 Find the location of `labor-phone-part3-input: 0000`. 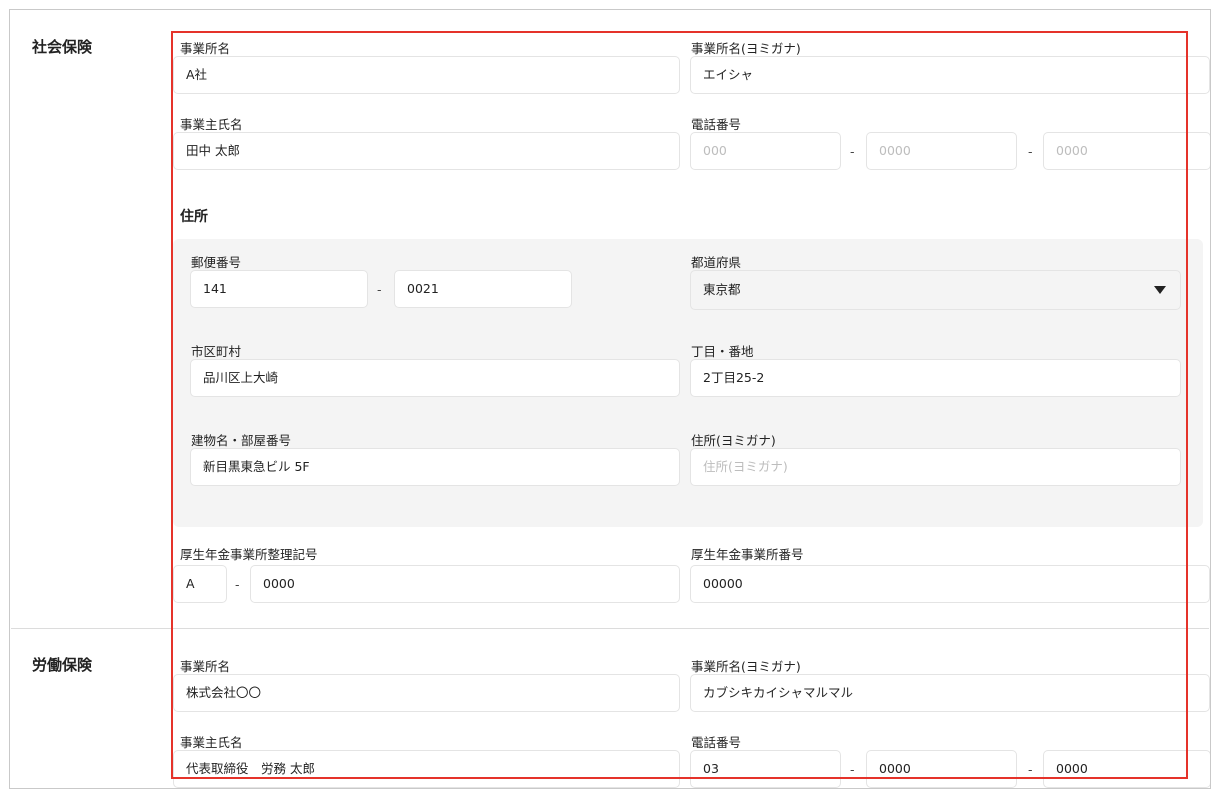

labor-phone-part3-input: 0000 is located at coordinates (1126, 769).